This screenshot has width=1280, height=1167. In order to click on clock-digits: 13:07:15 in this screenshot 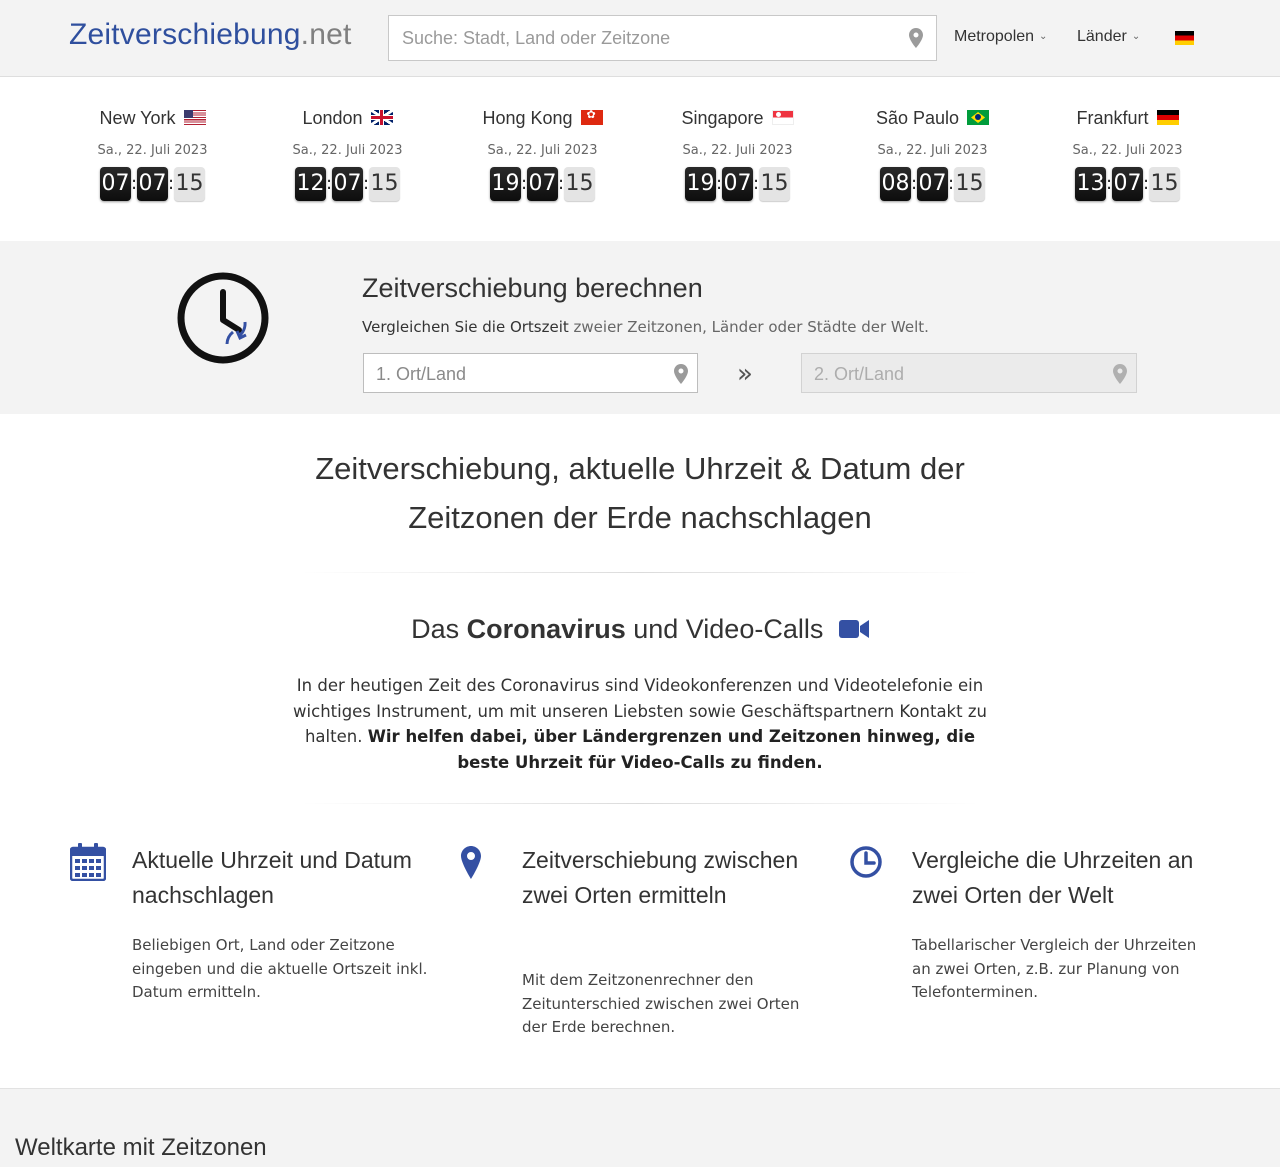, I will do `click(1127, 184)`.